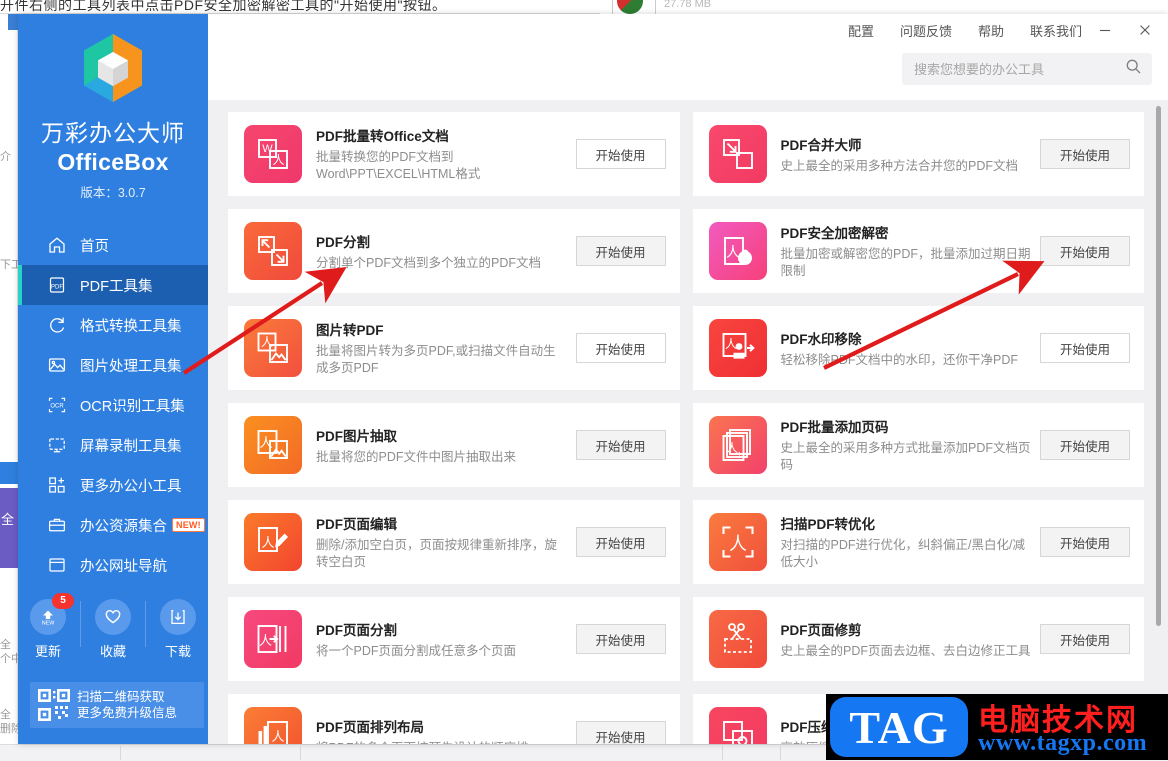 Image resolution: width=1168 pixels, height=761 pixels. Describe the element at coordinates (905, 262) in the screenshot. I see `tool-card-description: 批量加密或解密您的PDF，批量添加过期日期限制` at that location.